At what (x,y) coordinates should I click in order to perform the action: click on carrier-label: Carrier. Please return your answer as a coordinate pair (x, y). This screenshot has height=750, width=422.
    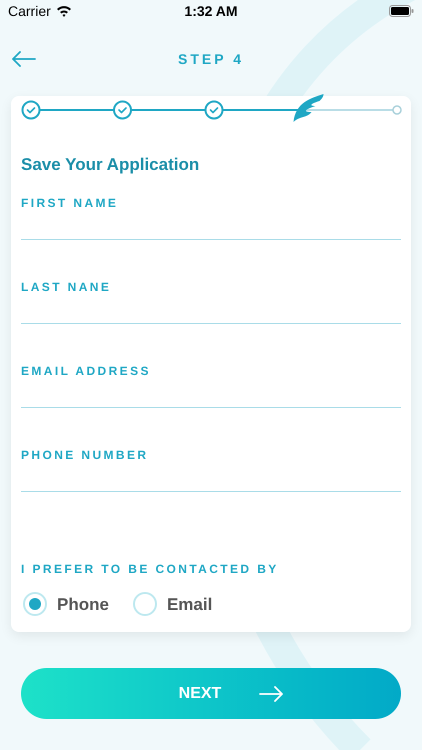
    Looking at the image, I should click on (29, 11).